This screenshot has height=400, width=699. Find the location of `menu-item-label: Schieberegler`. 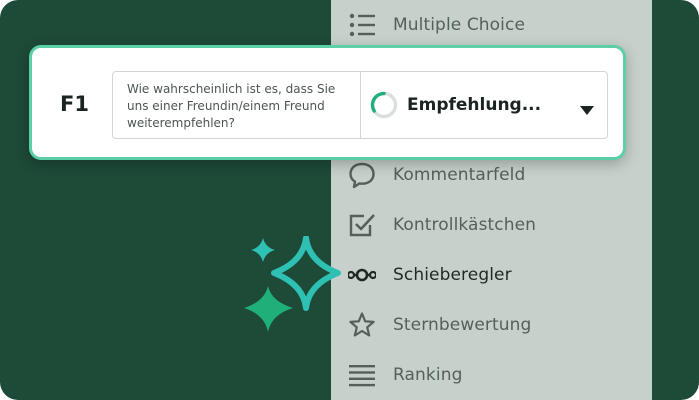

menu-item-label: Schieberegler is located at coordinates (452, 275).